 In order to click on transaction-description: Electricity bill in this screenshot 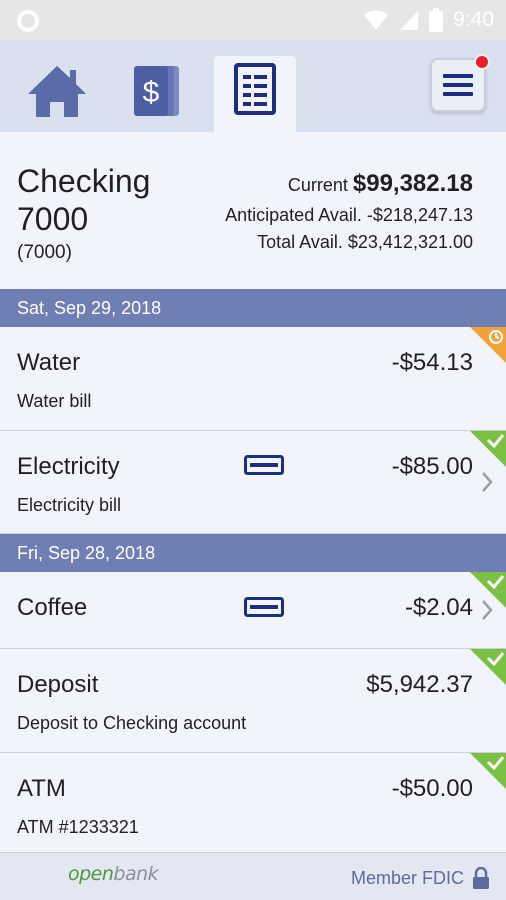, I will do `click(69, 505)`.